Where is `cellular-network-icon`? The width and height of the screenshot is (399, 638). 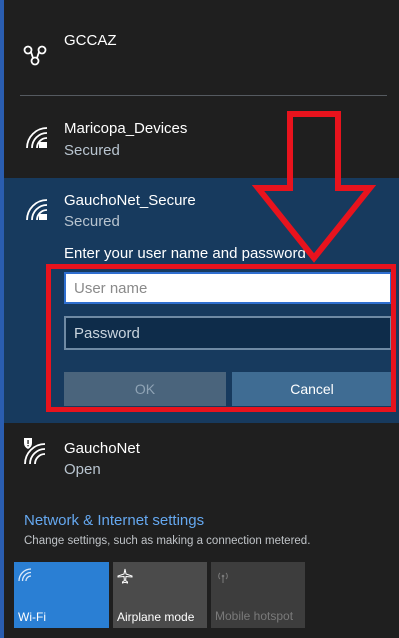
cellular-network-icon is located at coordinates (35, 55).